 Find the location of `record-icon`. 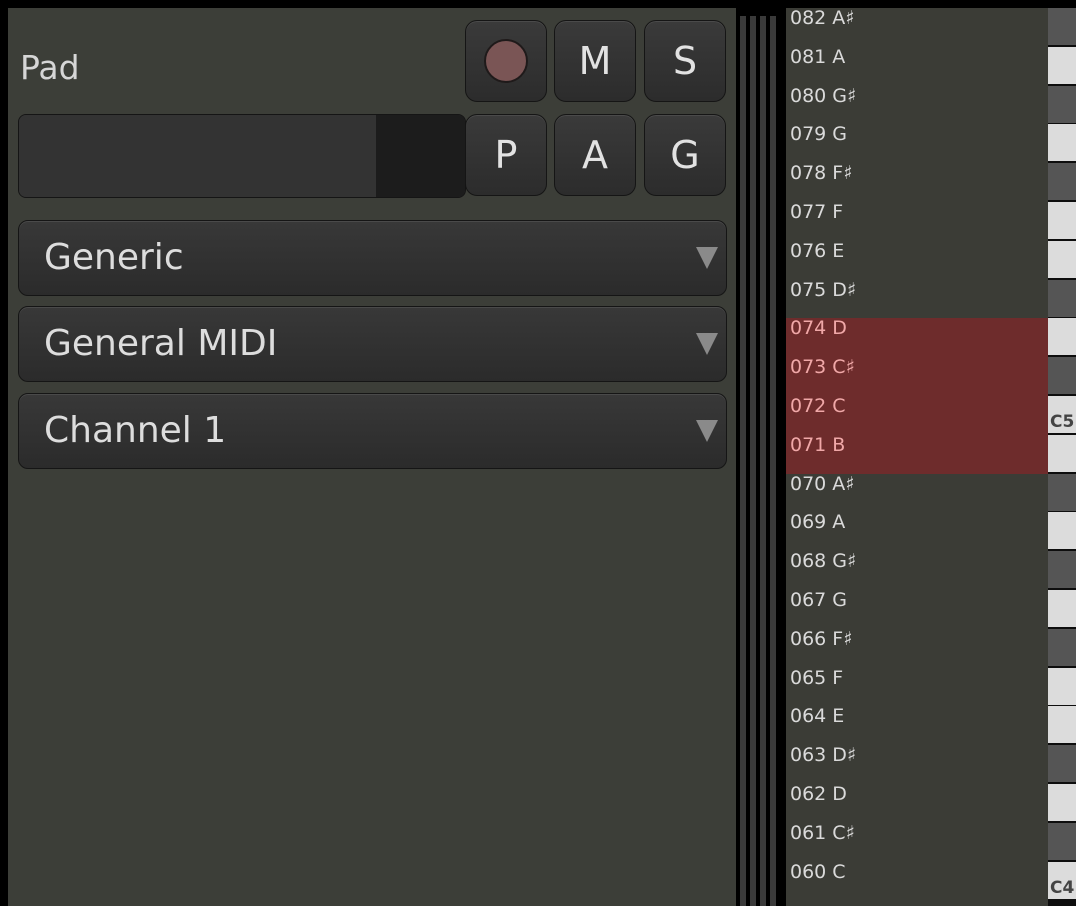

record-icon is located at coordinates (506, 61).